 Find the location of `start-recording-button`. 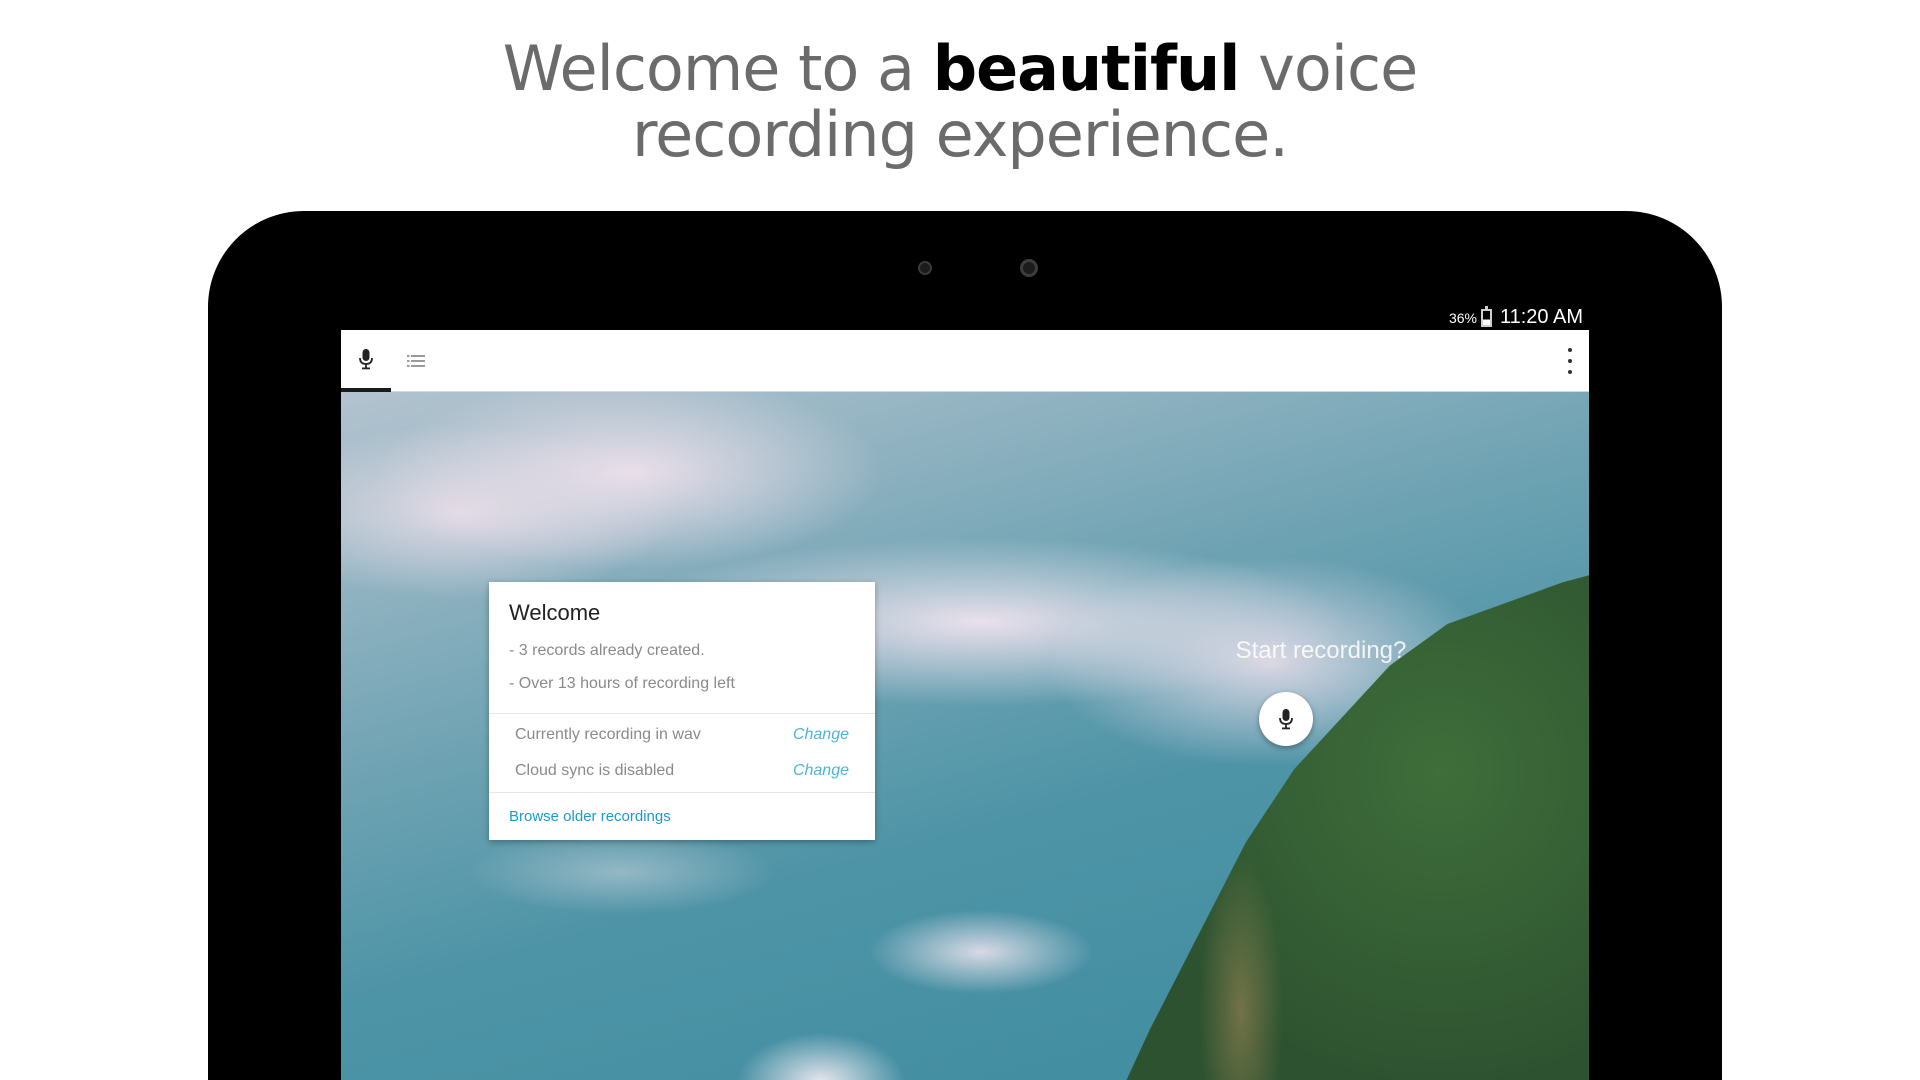

start-recording-button is located at coordinates (1286, 719).